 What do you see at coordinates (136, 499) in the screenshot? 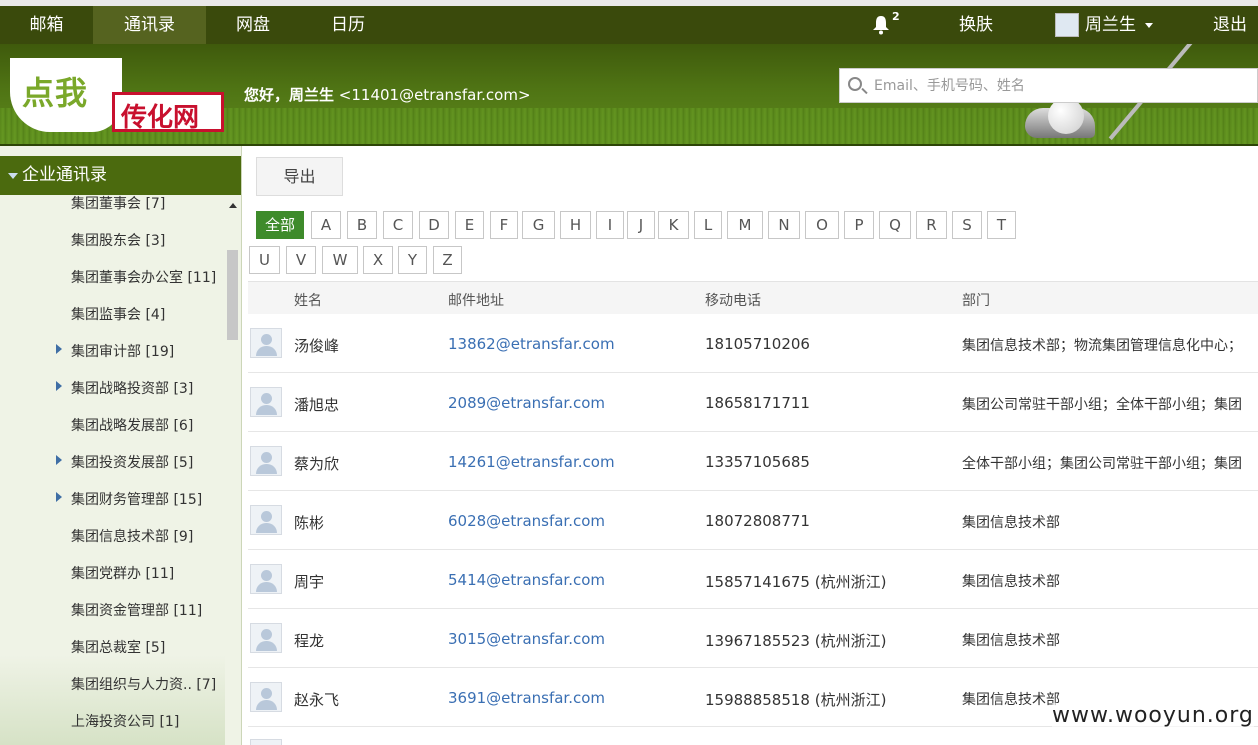
I see `sidebar-item: 集团财务管理部 [15]` at bounding box center [136, 499].